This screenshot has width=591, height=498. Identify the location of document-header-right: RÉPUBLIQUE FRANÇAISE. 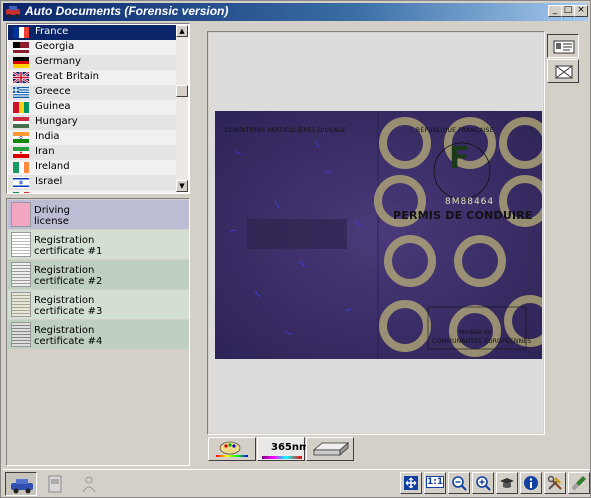
(455, 130).